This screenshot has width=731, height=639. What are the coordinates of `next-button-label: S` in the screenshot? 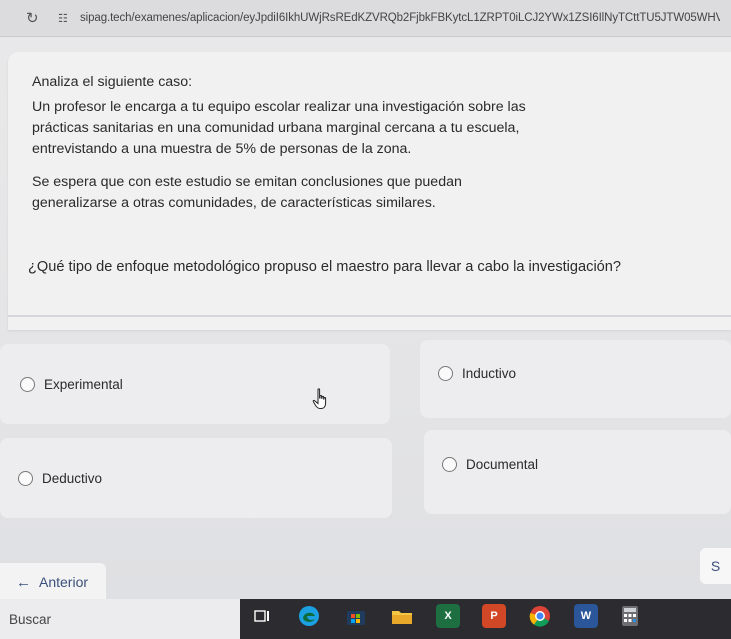 It's located at (715, 566).